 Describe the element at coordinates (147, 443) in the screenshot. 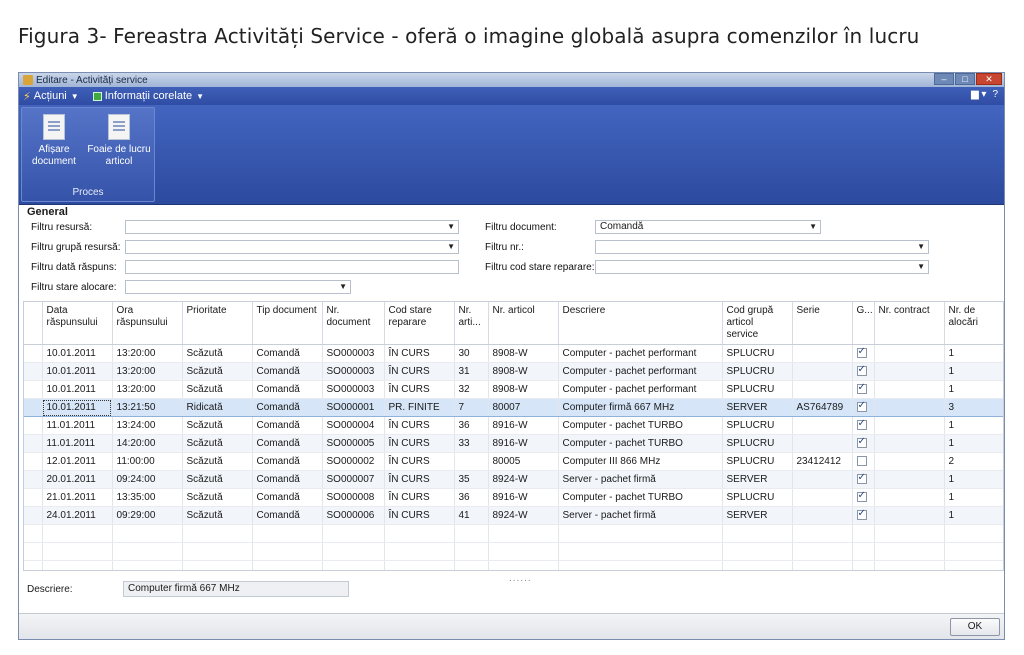

I see `cell-response-time: 14:20:00` at that location.